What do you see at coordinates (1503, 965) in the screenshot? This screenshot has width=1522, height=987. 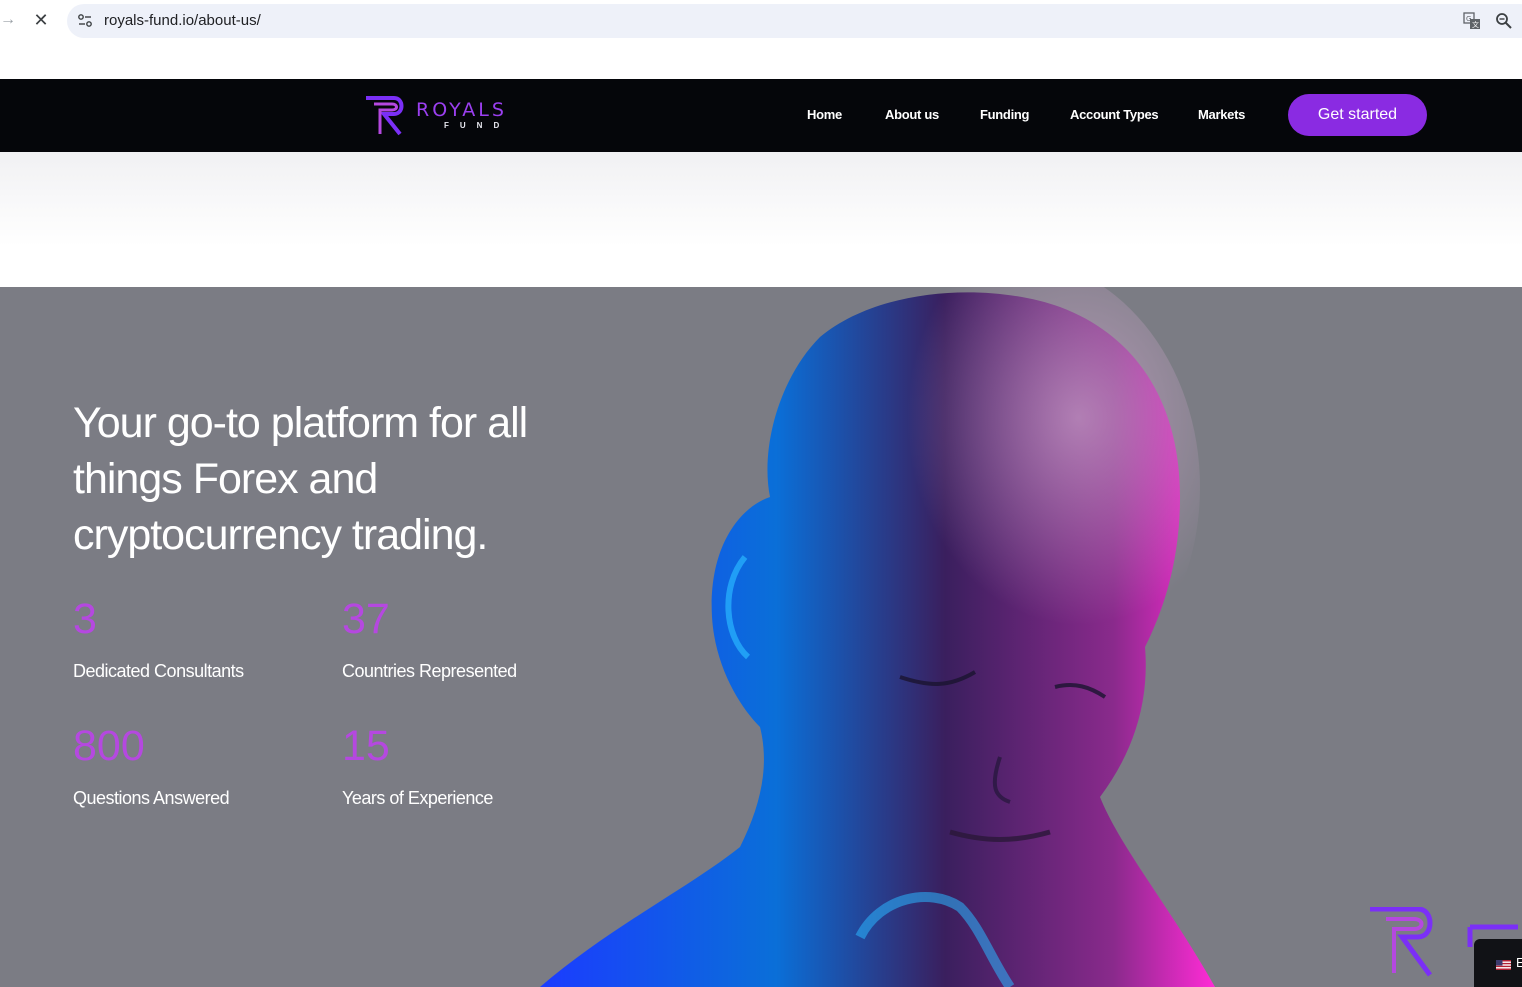 I see `us-flag-icon` at bounding box center [1503, 965].